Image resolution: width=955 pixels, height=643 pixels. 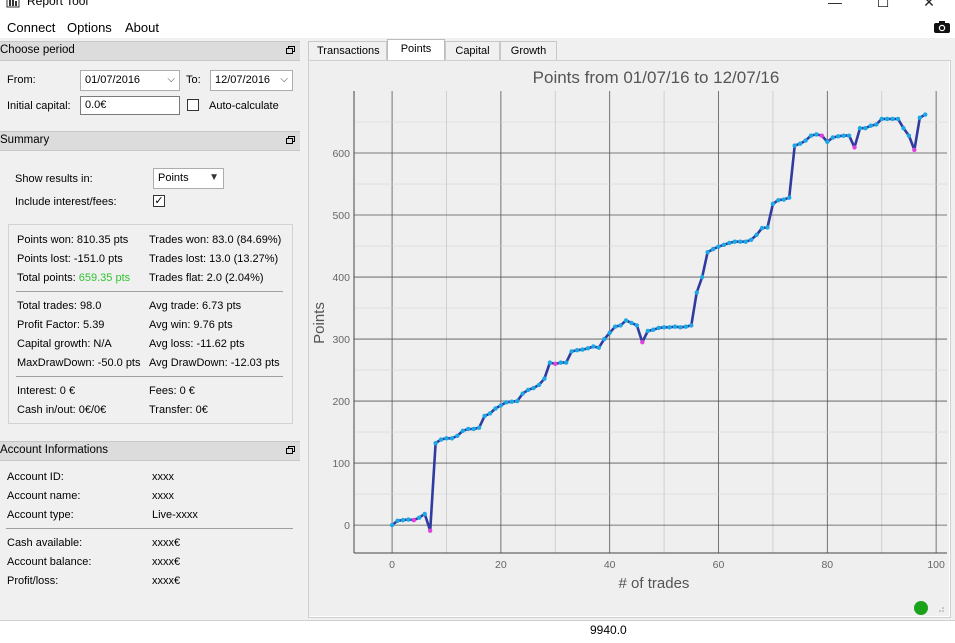 I want to click on initial-capital-label: Initial capital:, so click(x=39, y=106).